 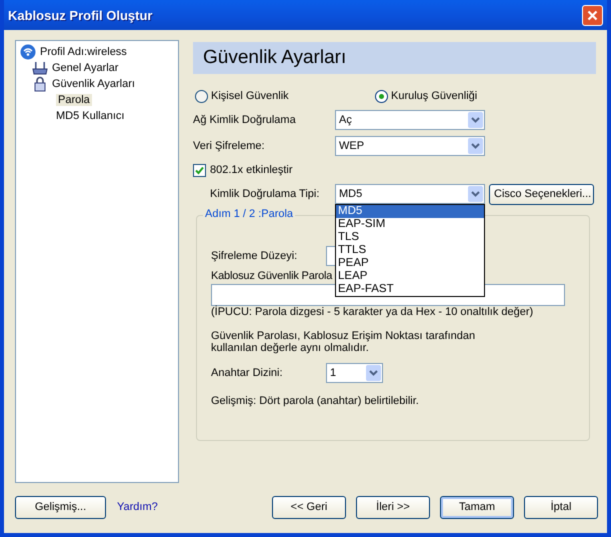 What do you see at coordinates (249, 214) in the screenshot?
I see `group-title: Adım 1 / 2 :Parola` at bounding box center [249, 214].